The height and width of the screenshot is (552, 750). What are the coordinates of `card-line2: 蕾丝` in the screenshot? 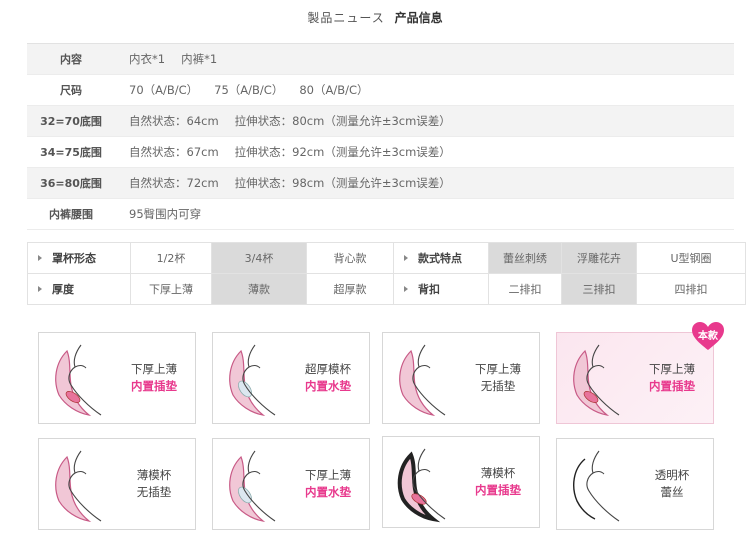 It's located at (672, 492).